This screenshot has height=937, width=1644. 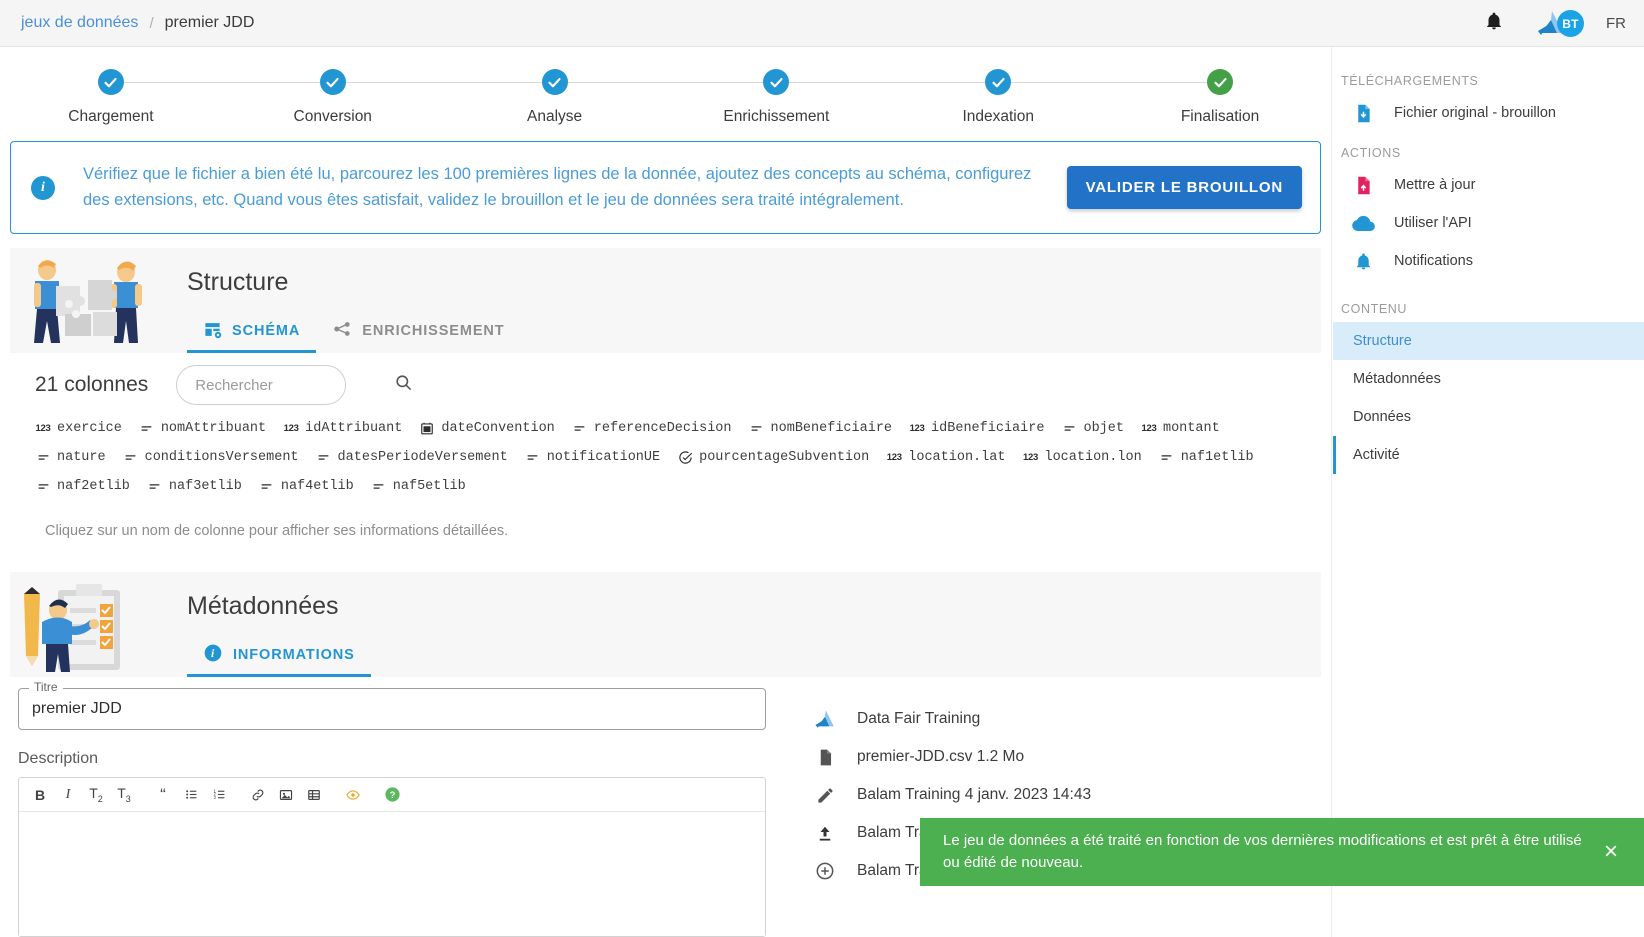 I want to click on editor-quote-button: “, so click(x=163, y=795).